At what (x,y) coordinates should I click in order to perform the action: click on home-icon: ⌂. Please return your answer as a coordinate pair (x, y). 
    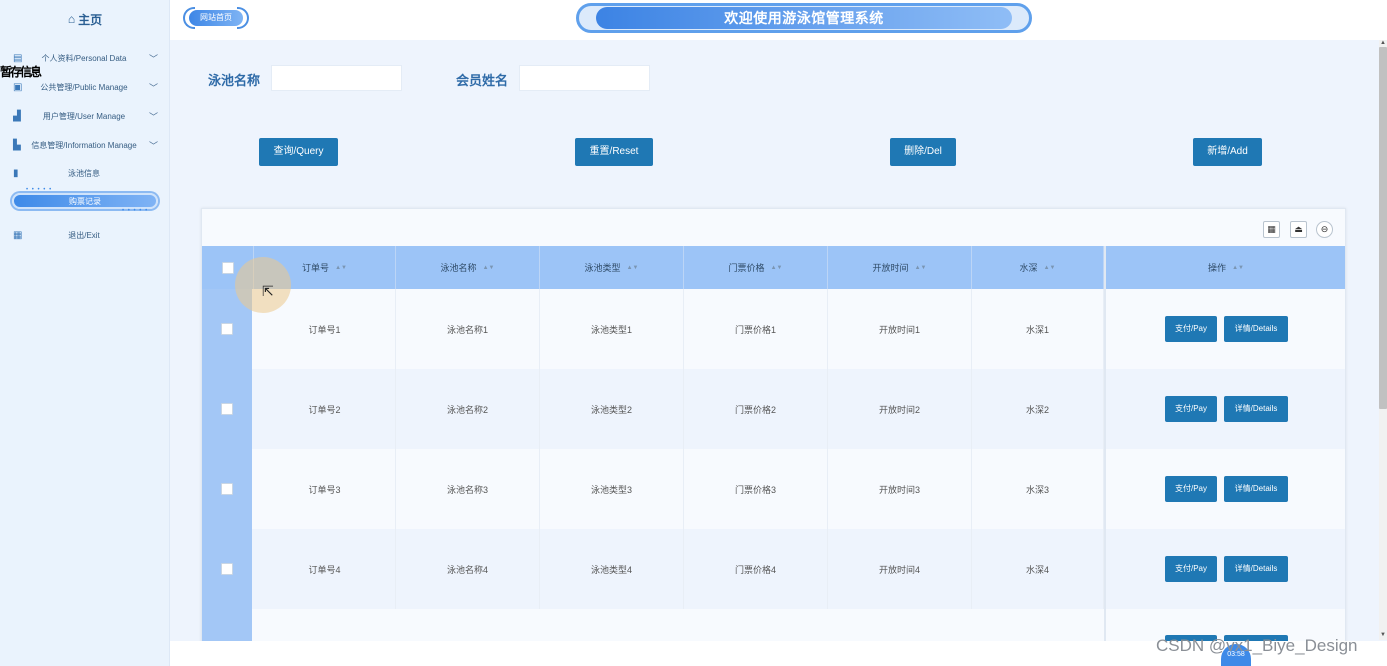
    Looking at the image, I should click on (71, 19).